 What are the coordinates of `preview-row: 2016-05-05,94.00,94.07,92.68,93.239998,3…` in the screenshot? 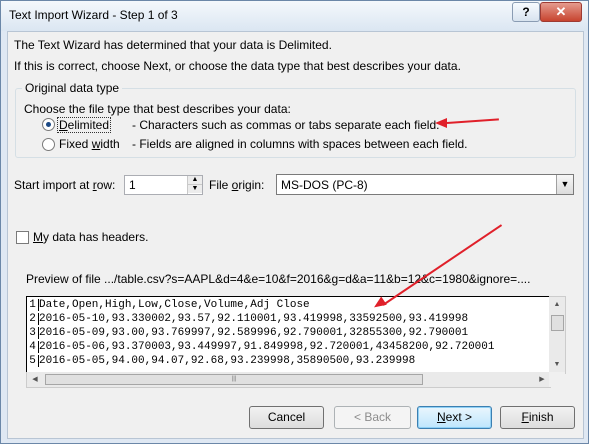 It's located at (227, 361).